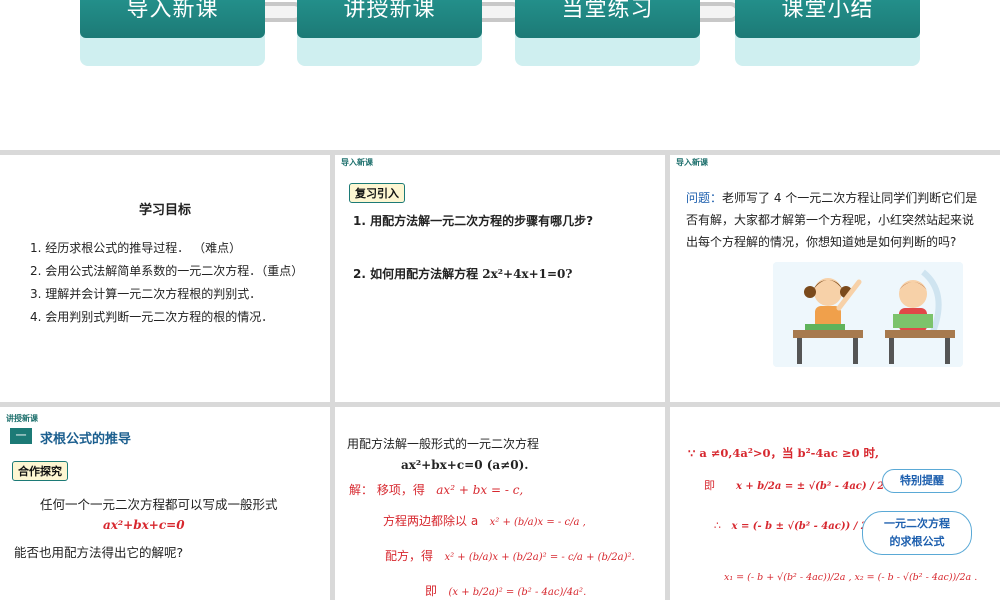  Describe the element at coordinates (922, 481) in the screenshot. I see `tip-bubble: 特别提醒` at that location.